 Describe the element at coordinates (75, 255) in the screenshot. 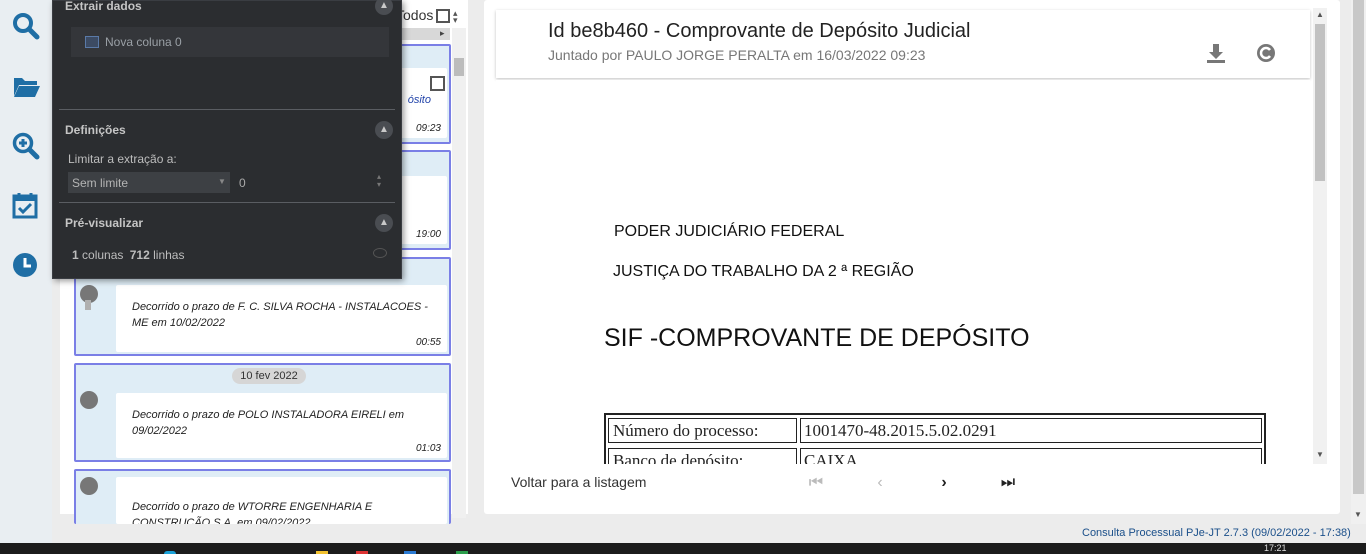

I see `preview-cols-count: 1` at that location.